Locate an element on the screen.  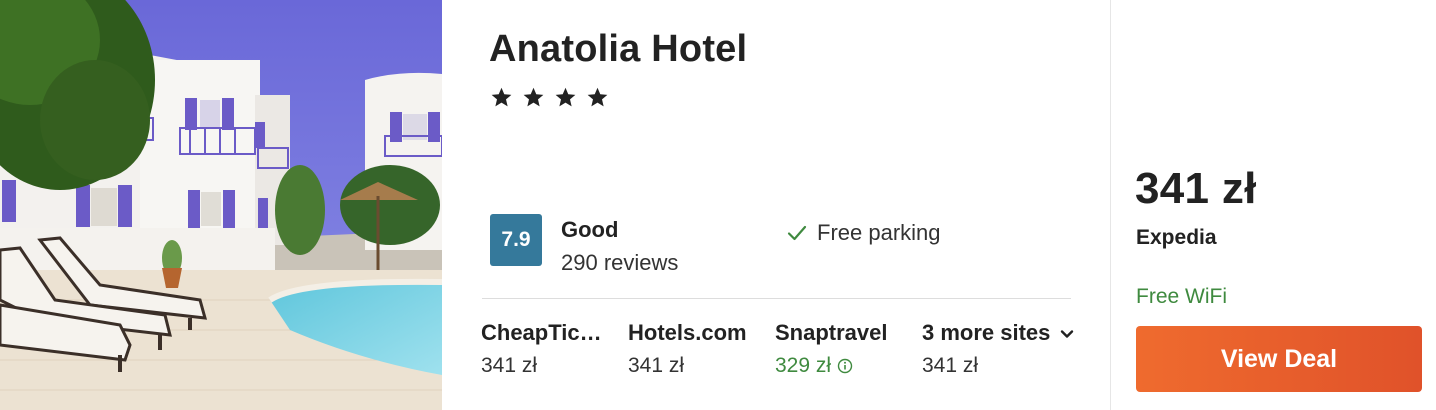
site-offer-snaptravel: Snaptravel 329 zł is located at coordinates (842, 349).